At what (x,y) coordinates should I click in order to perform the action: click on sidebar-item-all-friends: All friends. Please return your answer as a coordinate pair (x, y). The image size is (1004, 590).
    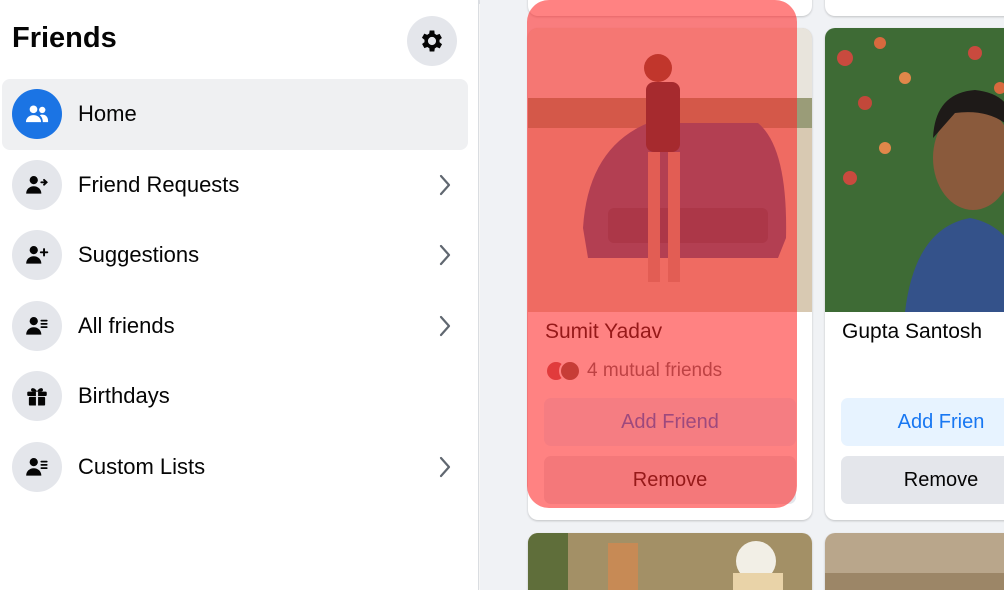
    Looking at the image, I should click on (235, 326).